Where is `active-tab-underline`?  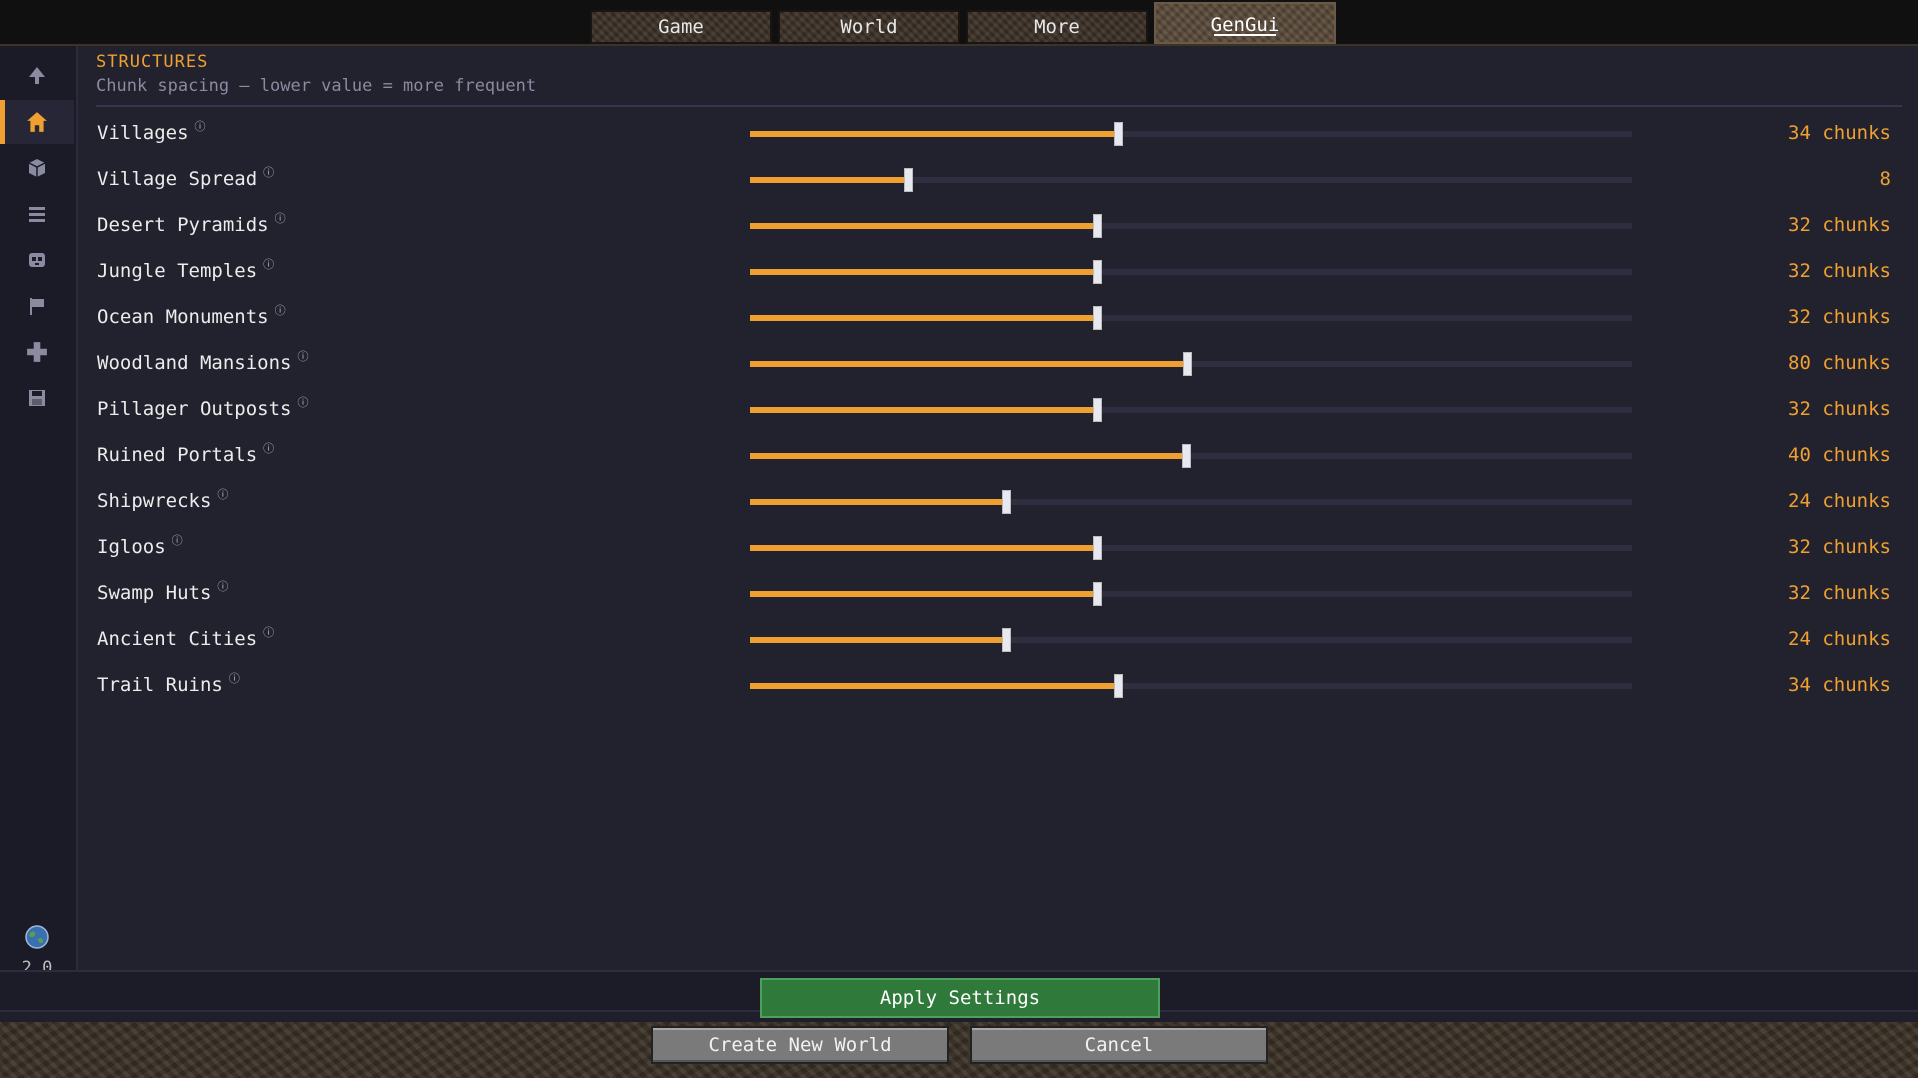 active-tab-underline is located at coordinates (1245, 35).